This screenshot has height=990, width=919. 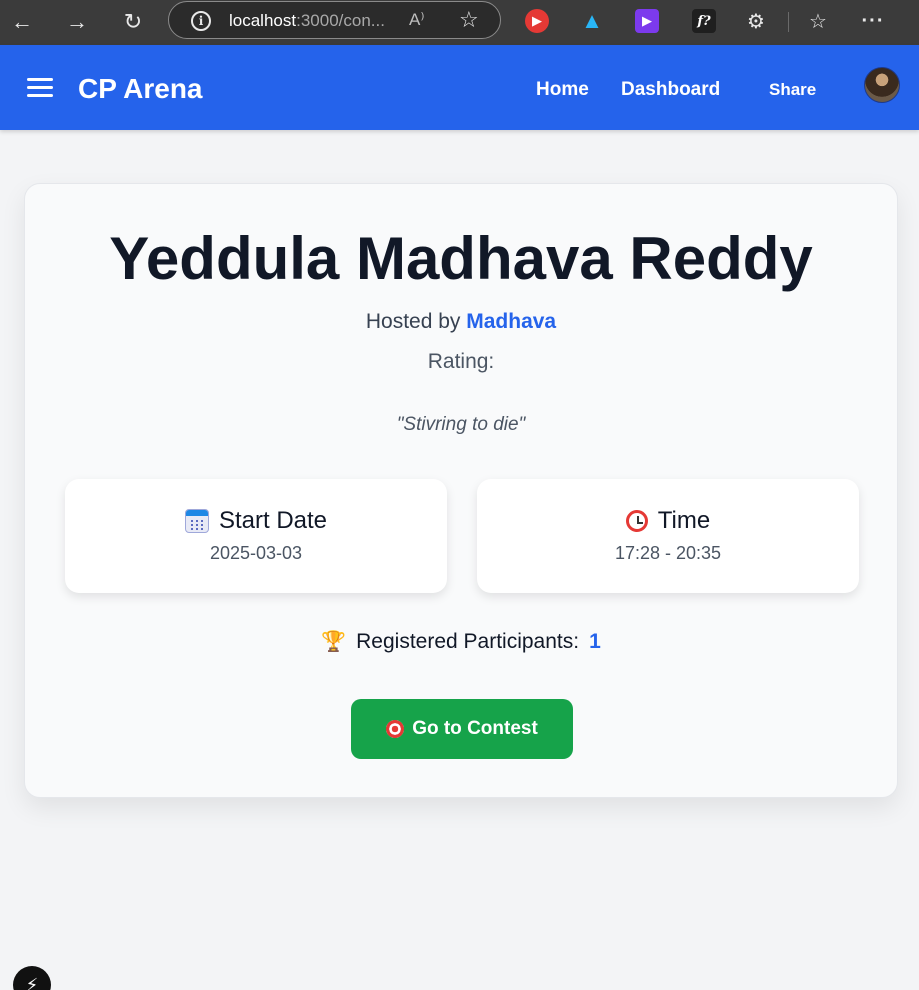 I want to click on go-to-contest-button: Go to Contest, so click(x=462, y=729).